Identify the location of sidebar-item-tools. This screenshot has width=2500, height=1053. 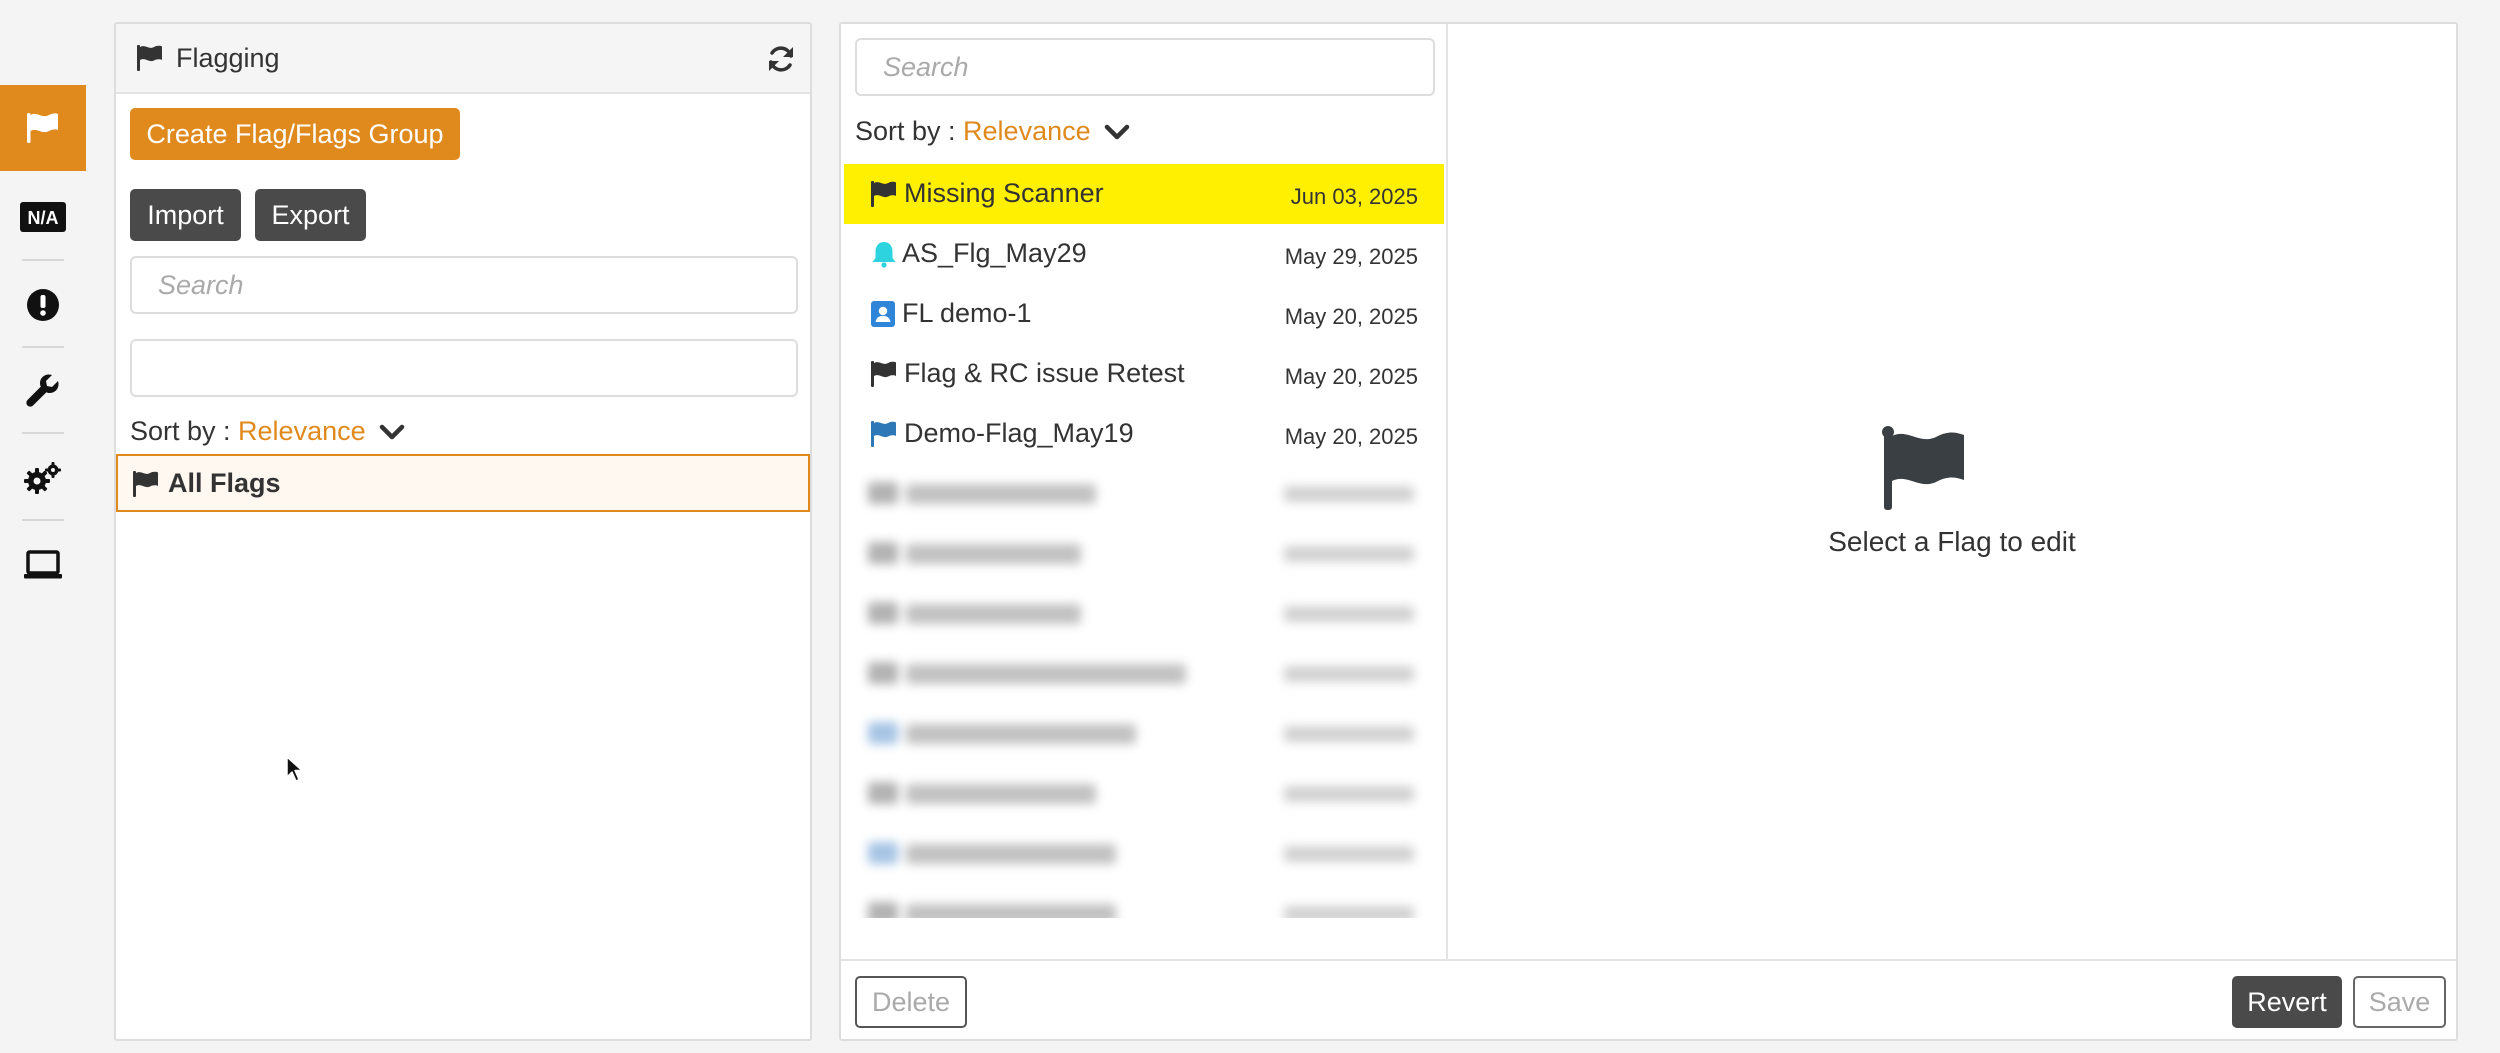
(43, 391).